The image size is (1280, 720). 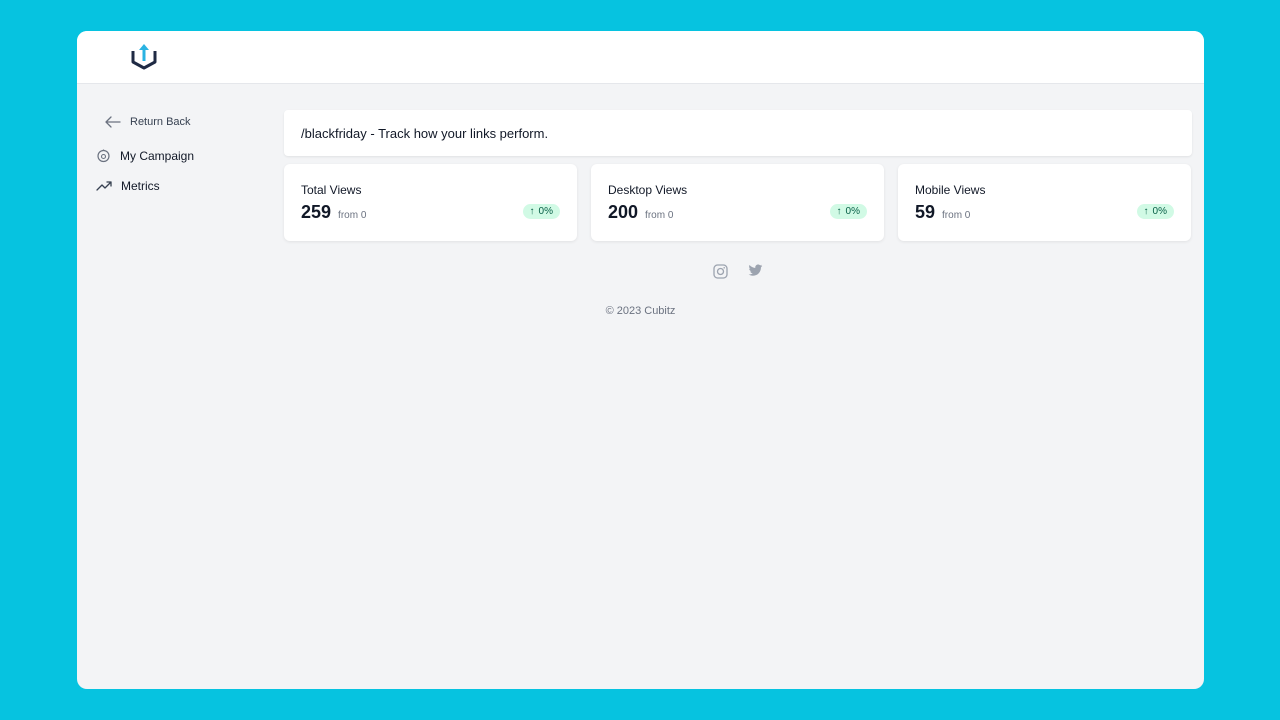 What do you see at coordinates (755, 270) in the screenshot?
I see `twitter-icon` at bounding box center [755, 270].